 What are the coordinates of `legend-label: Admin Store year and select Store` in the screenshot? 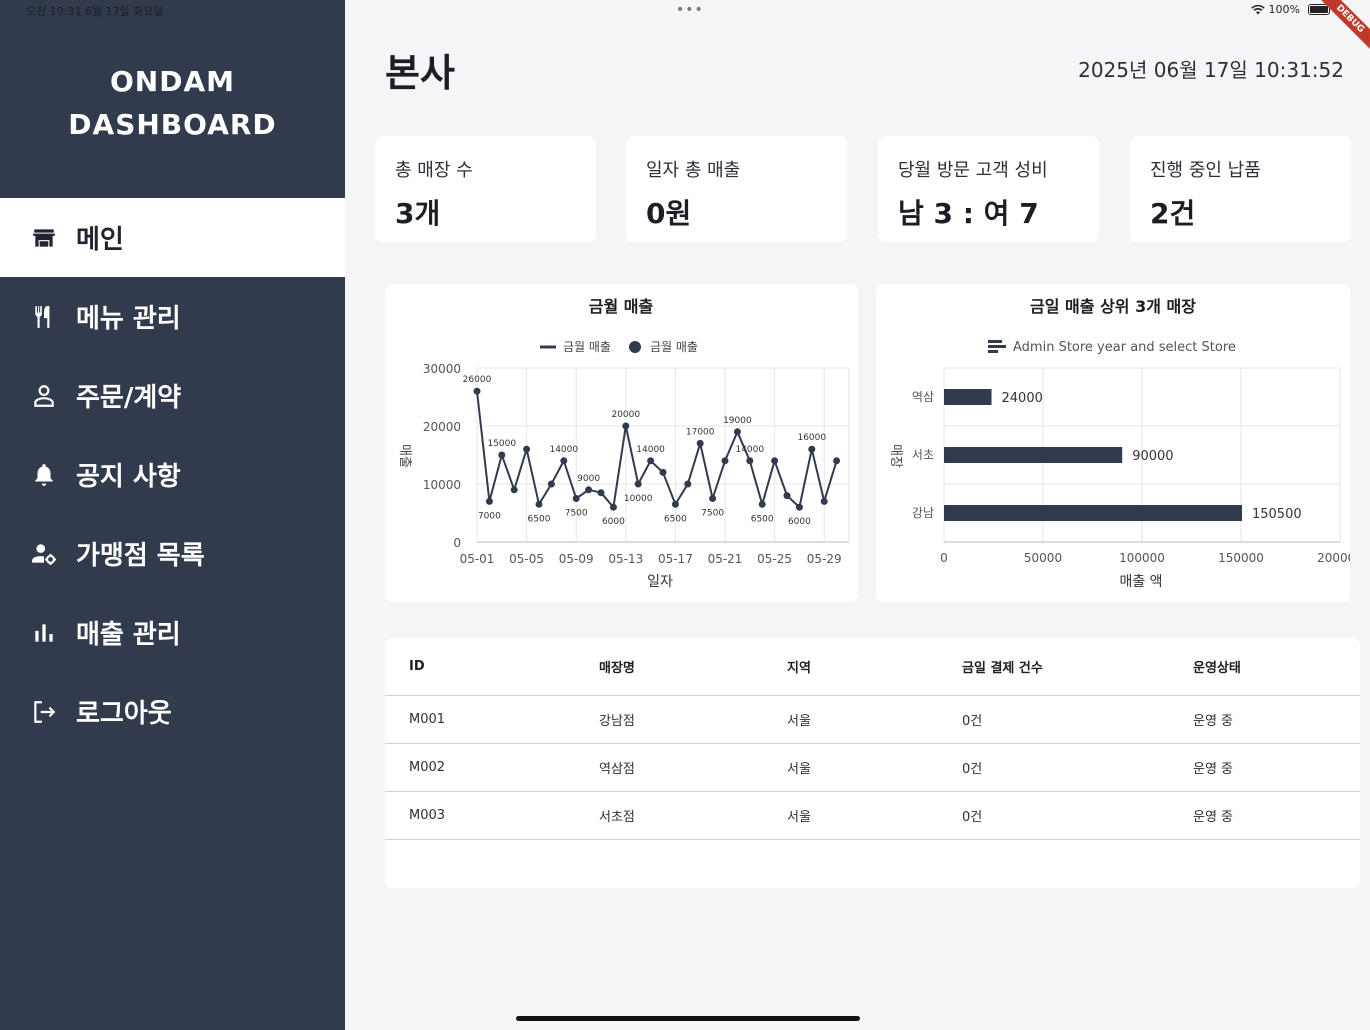 It's located at (1124, 347).